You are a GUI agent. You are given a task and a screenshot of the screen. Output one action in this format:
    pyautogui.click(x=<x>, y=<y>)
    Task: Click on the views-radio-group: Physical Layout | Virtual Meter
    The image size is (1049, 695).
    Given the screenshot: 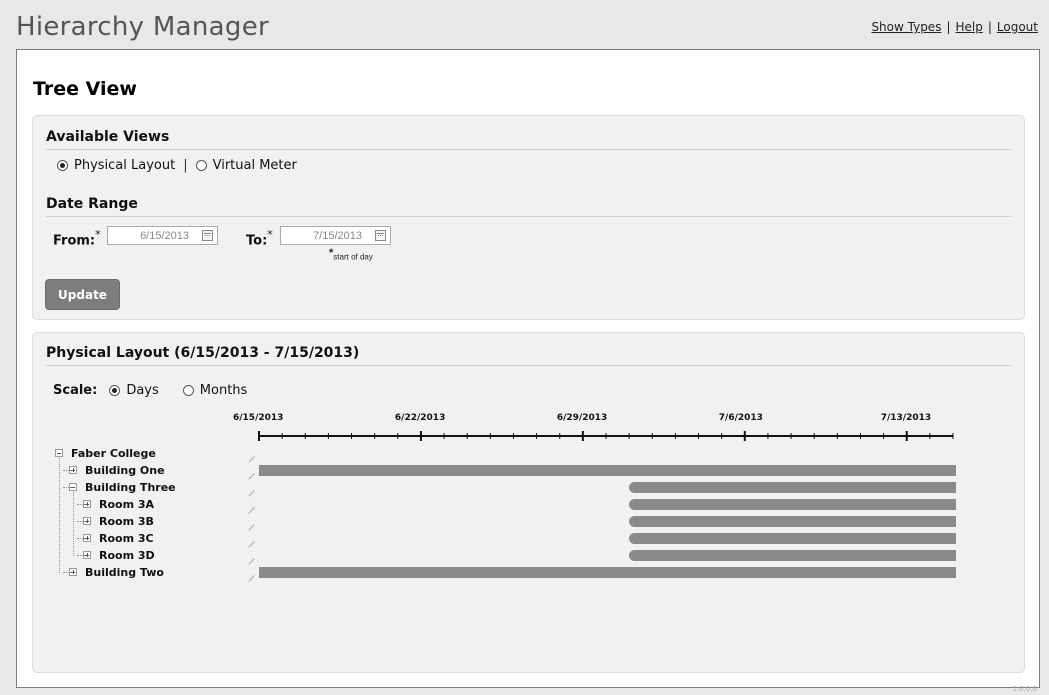 What is the action you would take?
    pyautogui.click(x=177, y=165)
    